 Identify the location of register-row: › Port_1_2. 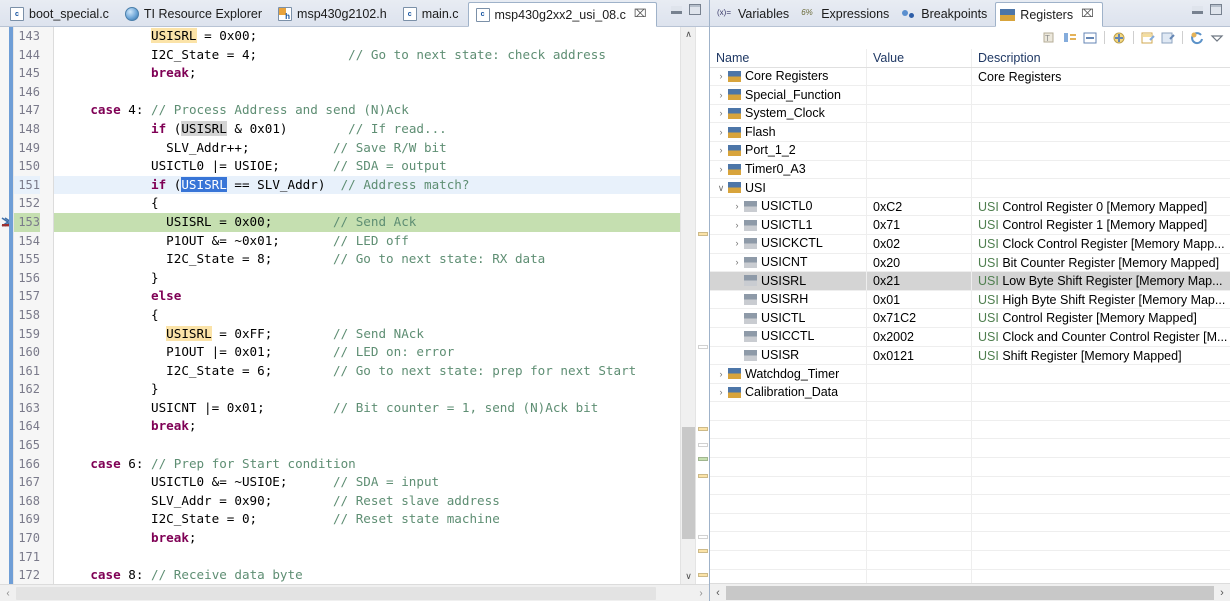
(970, 151).